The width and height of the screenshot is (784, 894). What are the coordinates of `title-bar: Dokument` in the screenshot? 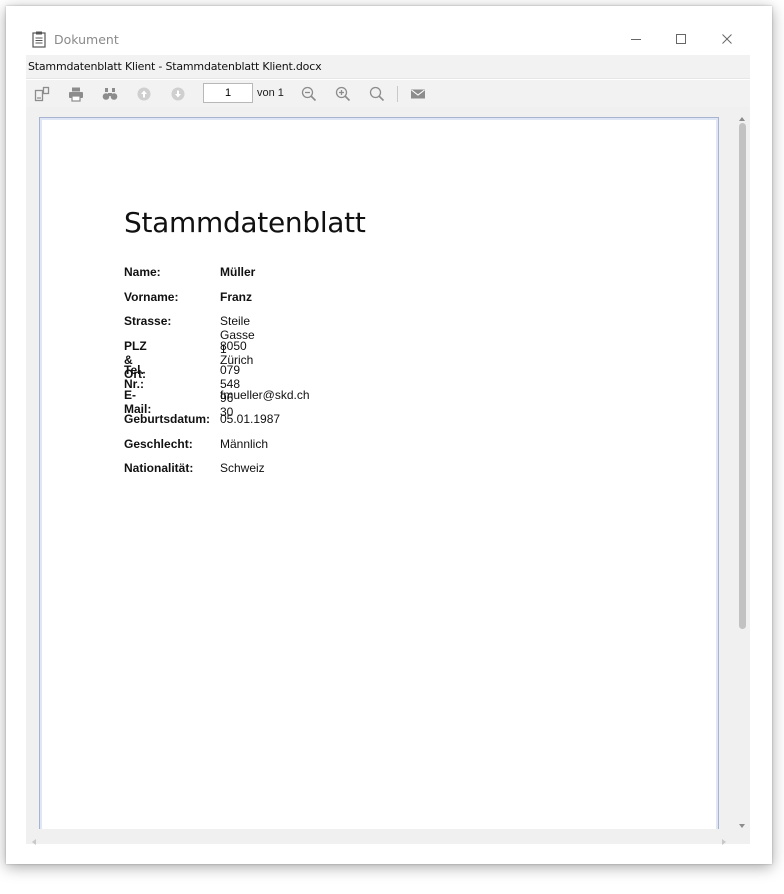 It's located at (388, 39).